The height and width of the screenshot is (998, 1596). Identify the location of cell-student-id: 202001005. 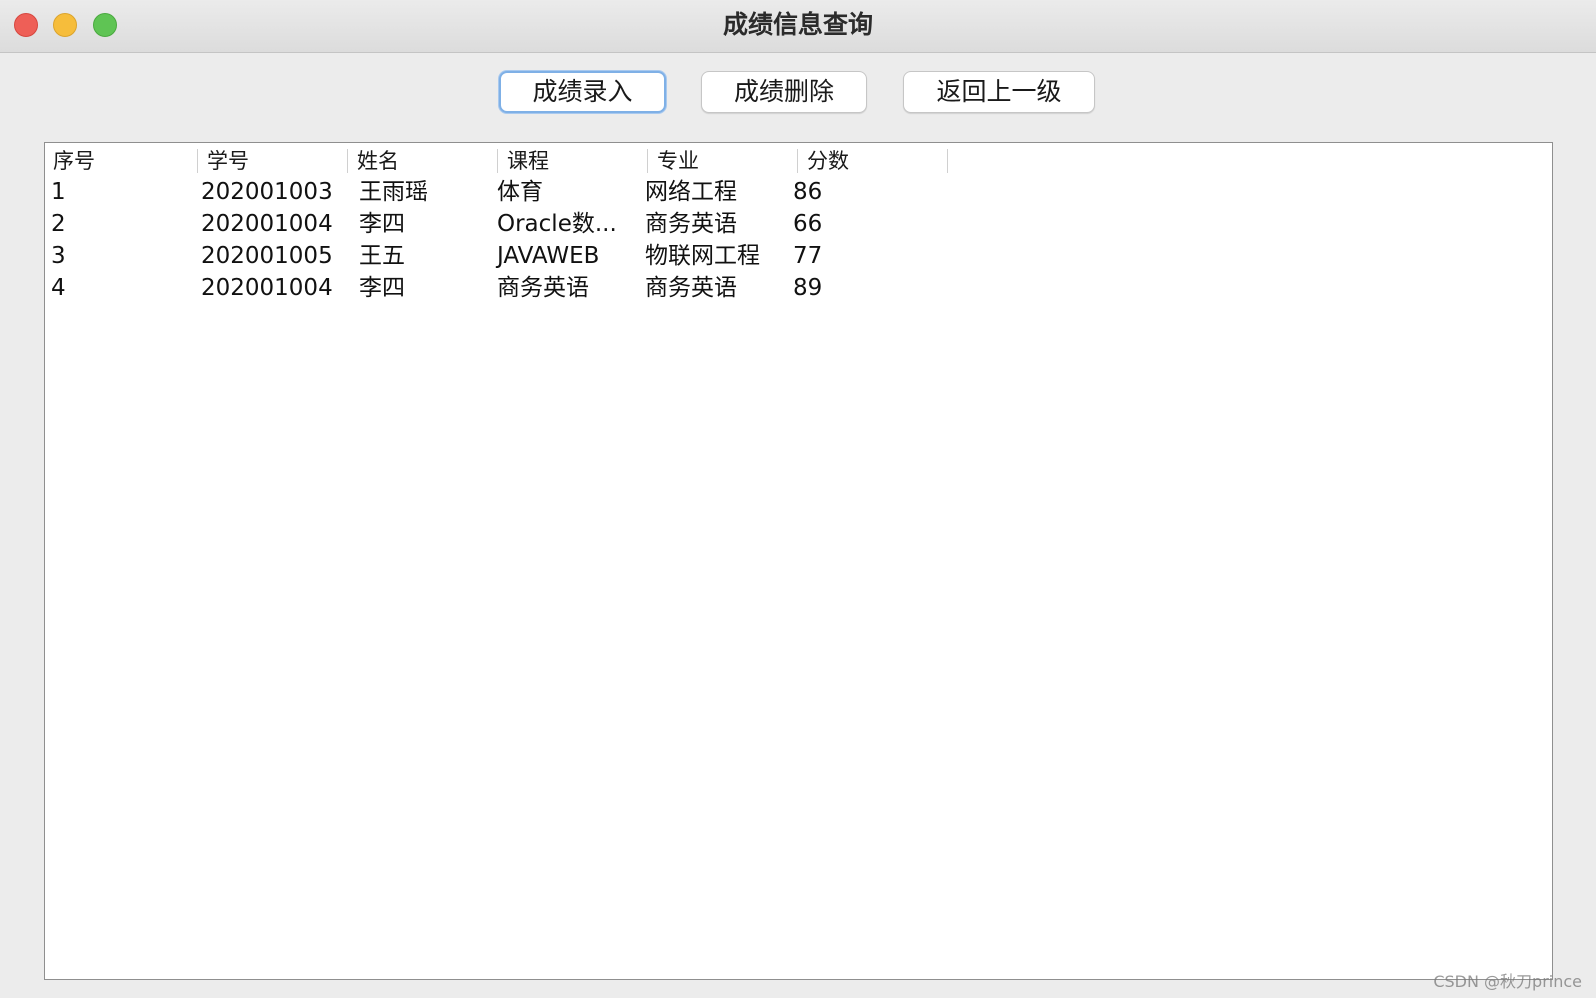
(267, 256).